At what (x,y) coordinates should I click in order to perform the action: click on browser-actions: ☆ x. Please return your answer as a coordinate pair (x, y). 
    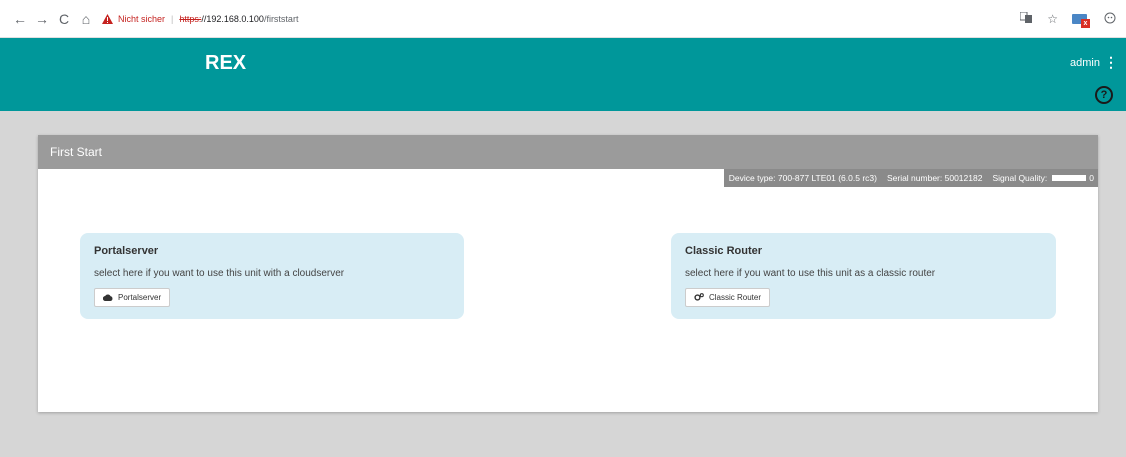
    Looking at the image, I should click on (1067, 19).